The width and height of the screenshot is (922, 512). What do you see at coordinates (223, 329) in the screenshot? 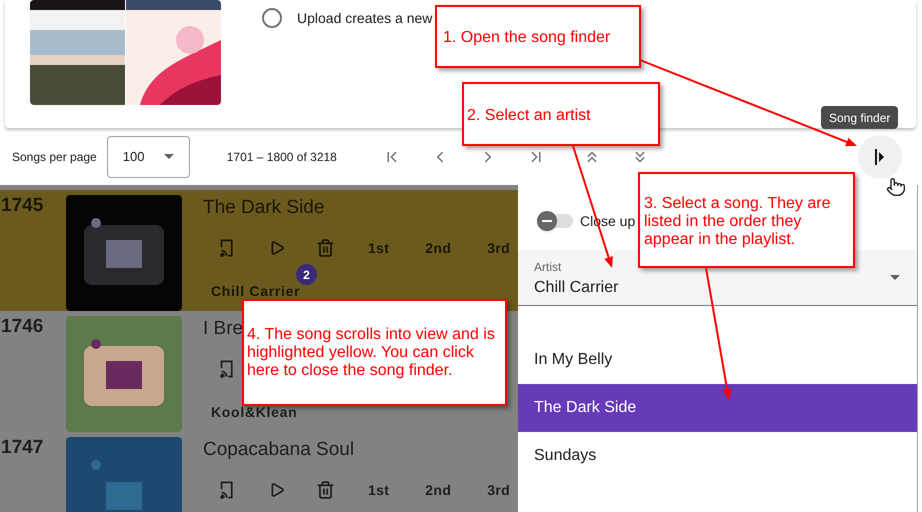
I see `song-title: I Bre` at bounding box center [223, 329].